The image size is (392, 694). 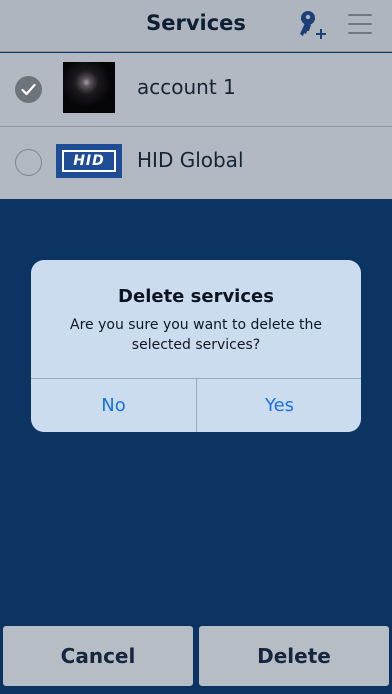 What do you see at coordinates (28, 89) in the screenshot?
I see `checkmark-icon` at bounding box center [28, 89].